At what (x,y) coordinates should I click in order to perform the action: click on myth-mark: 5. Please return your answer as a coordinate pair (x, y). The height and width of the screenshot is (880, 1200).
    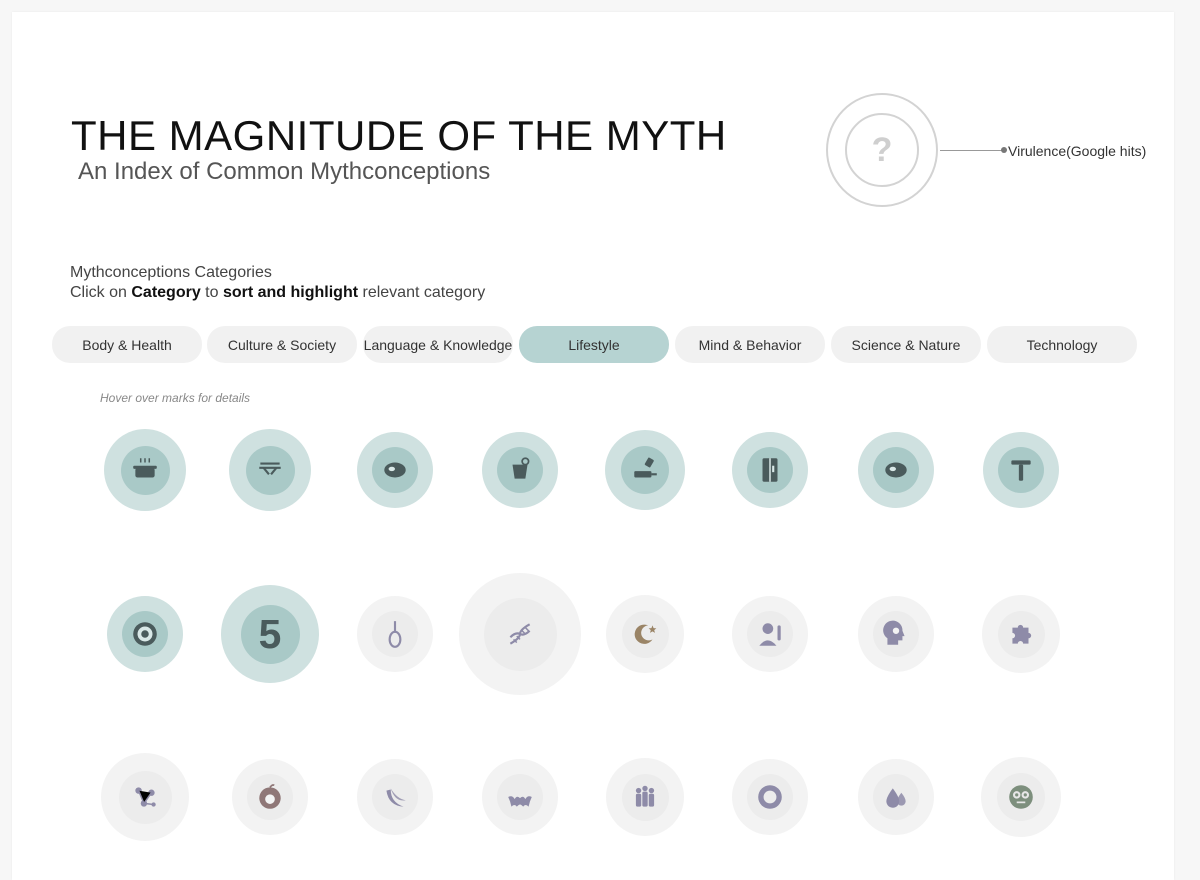
    Looking at the image, I should click on (270, 634).